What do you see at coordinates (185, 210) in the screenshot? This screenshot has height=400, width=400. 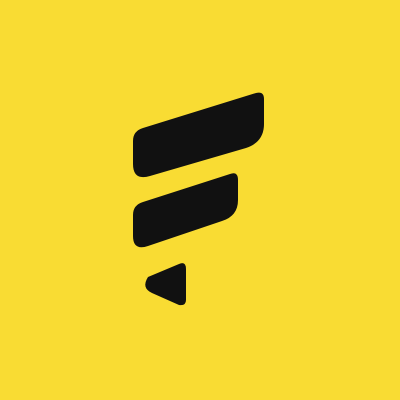 I see `logo-middle-band` at bounding box center [185, 210].